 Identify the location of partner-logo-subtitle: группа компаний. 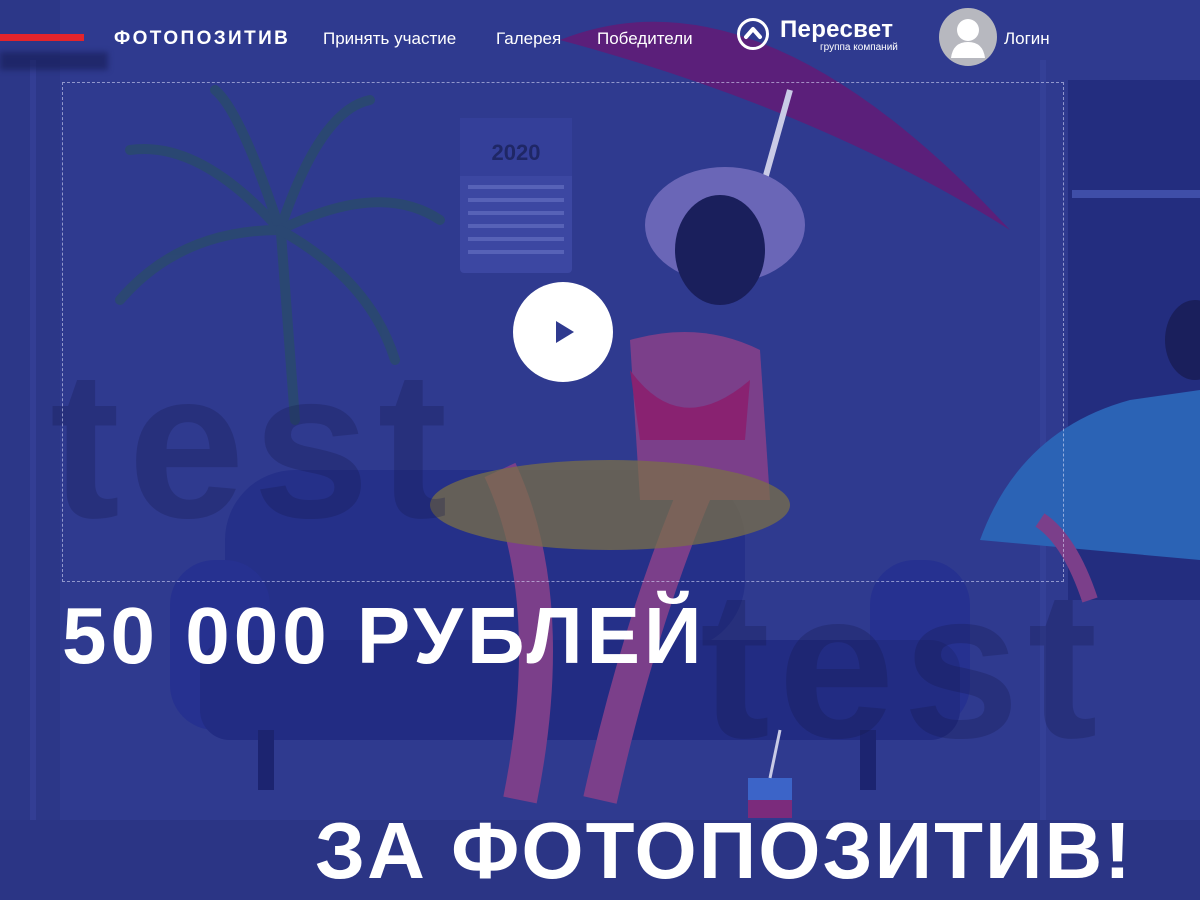
(859, 47).